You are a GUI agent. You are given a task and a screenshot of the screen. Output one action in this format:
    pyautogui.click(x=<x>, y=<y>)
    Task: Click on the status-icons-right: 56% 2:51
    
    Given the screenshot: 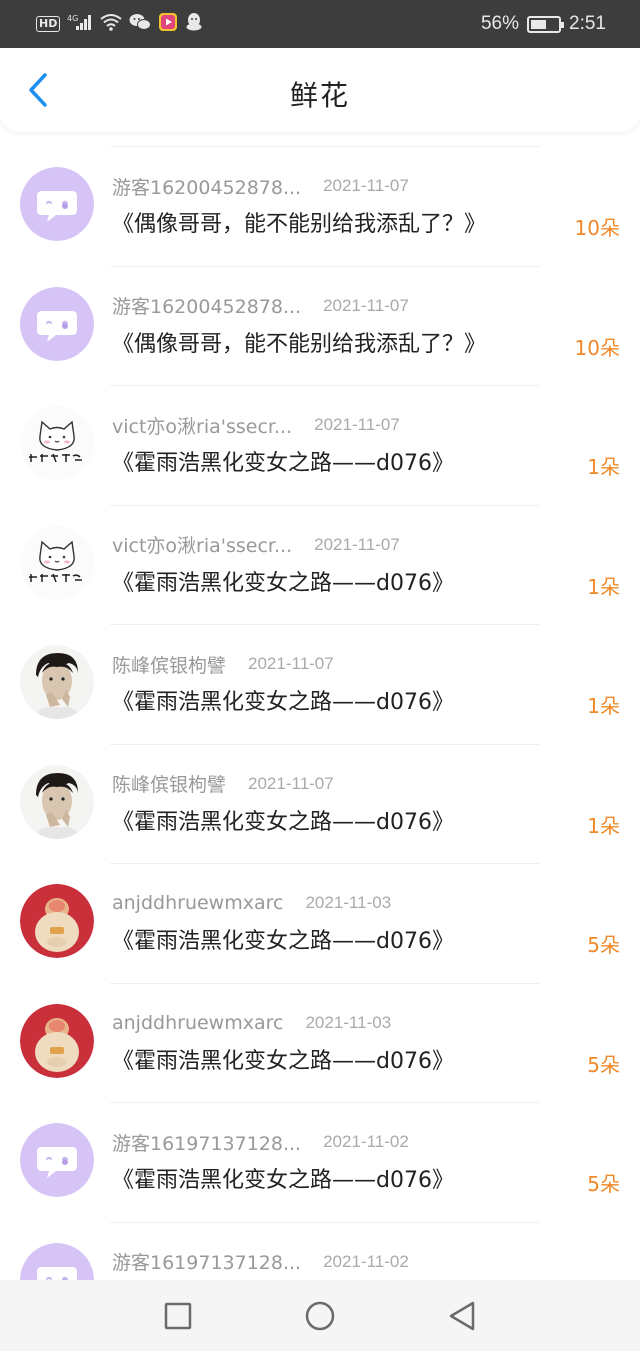 What is the action you would take?
    pyautogui.click(x=543, y=24)
    